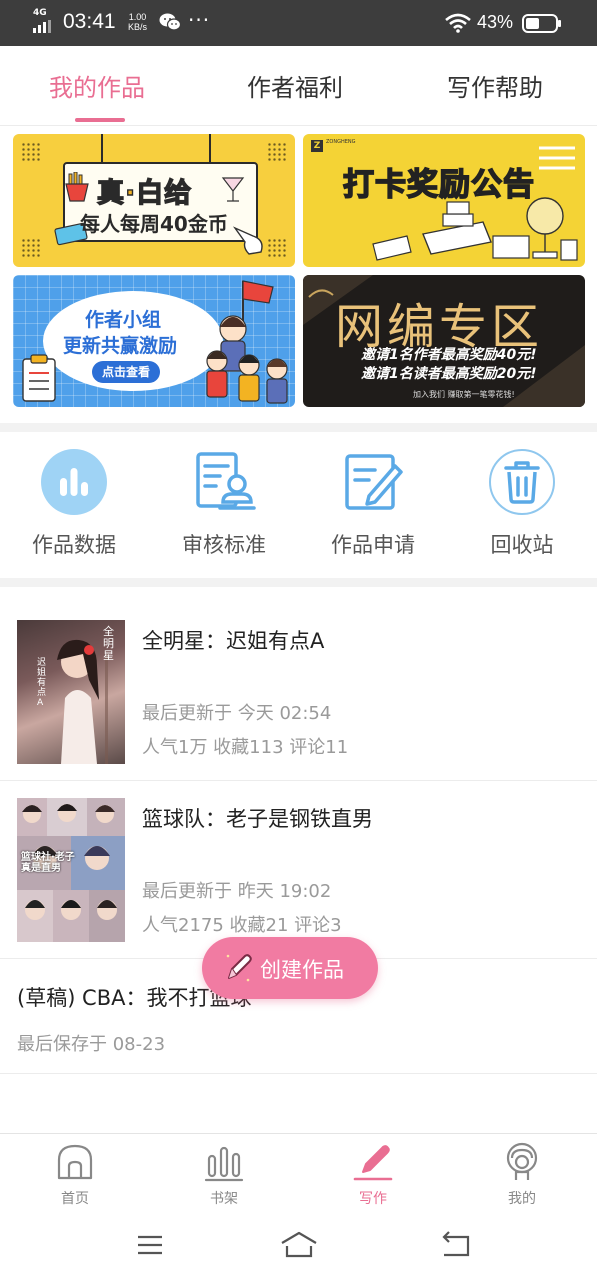 The image size is (597, 1280). I want to click on work-stats: 人气1万 收藏113 评论11, so click(245, 747).